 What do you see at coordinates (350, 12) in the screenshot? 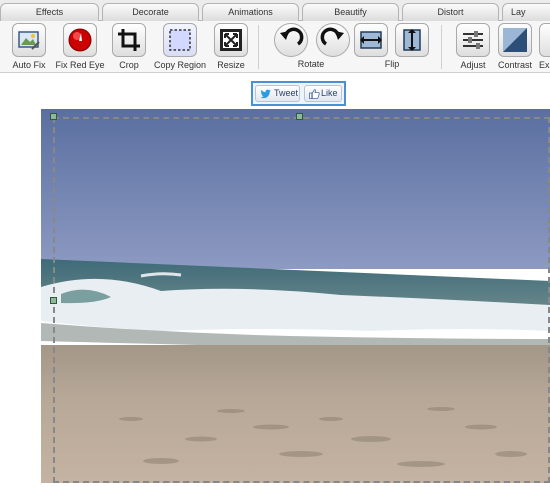
I see `tab-beautify: Beautify` at bounding box center [350, 12].